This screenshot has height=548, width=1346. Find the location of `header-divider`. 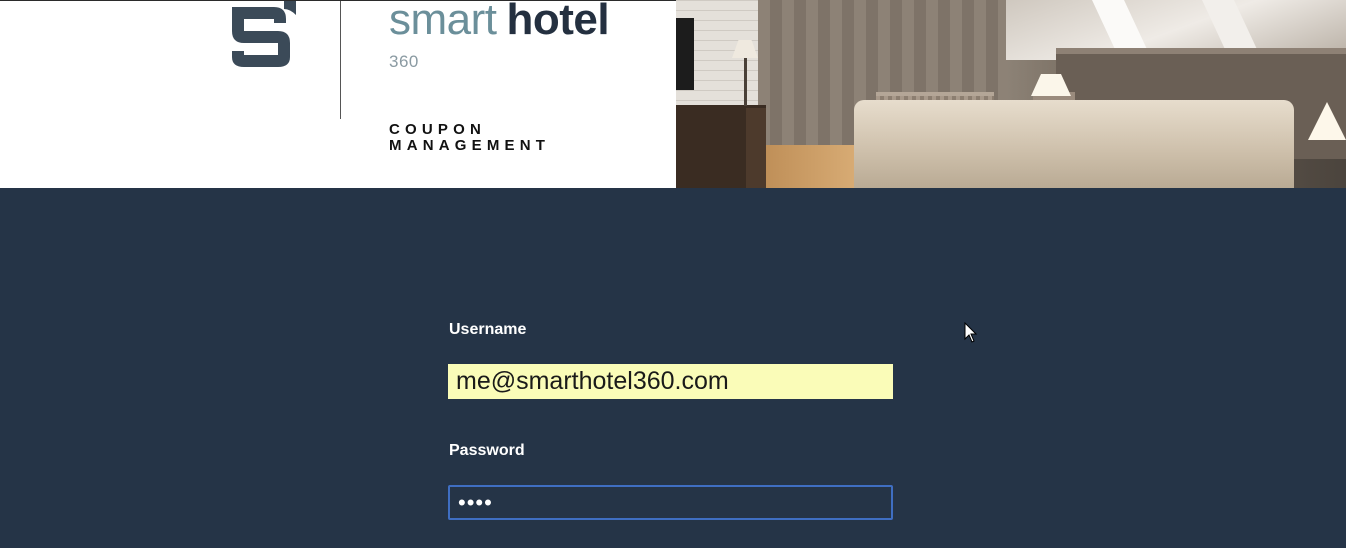

header-divider is located at coordinates (340, 60).